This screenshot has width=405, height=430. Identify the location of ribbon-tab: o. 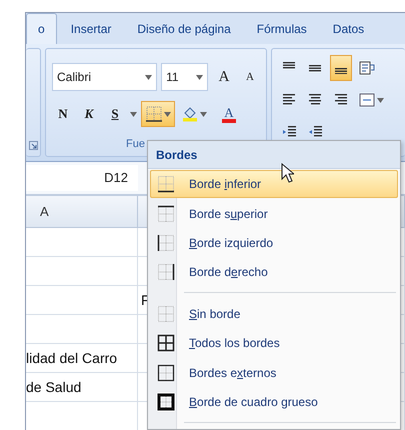
(41, 28).